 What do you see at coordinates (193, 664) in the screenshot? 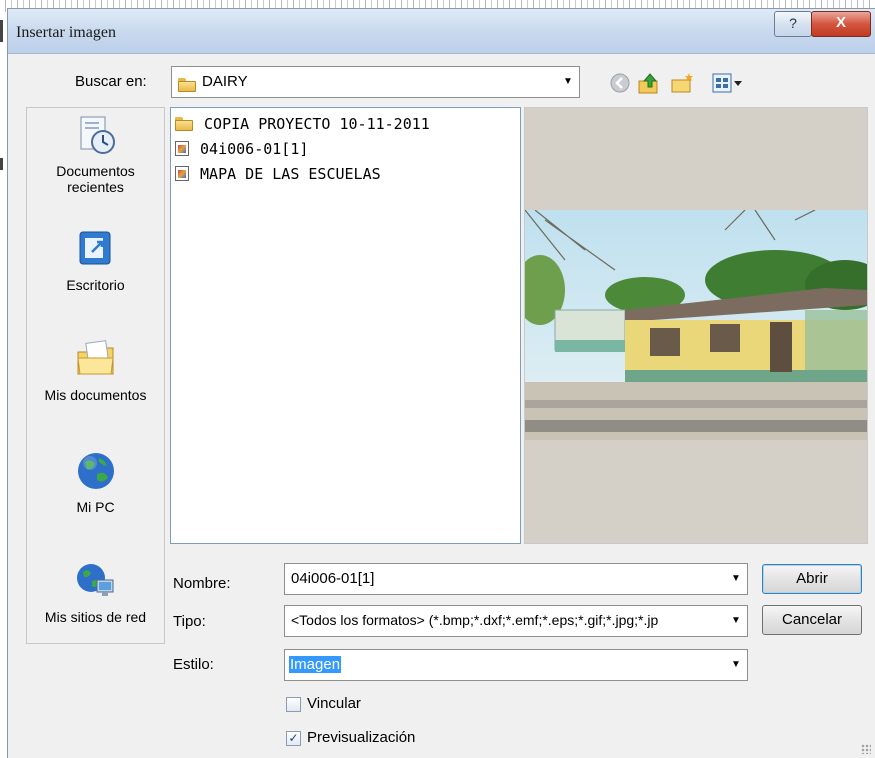
I see `style-label: Estilo:` at bounding box center [193, 664].